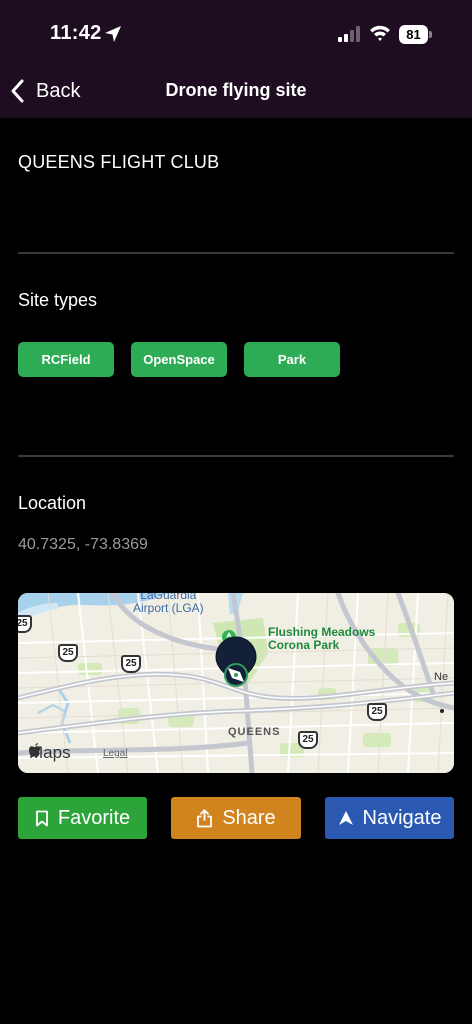  Describe the element at coordinates (66, 359) in the screenshot. I see `chip-rcfield: RCField` at that location.